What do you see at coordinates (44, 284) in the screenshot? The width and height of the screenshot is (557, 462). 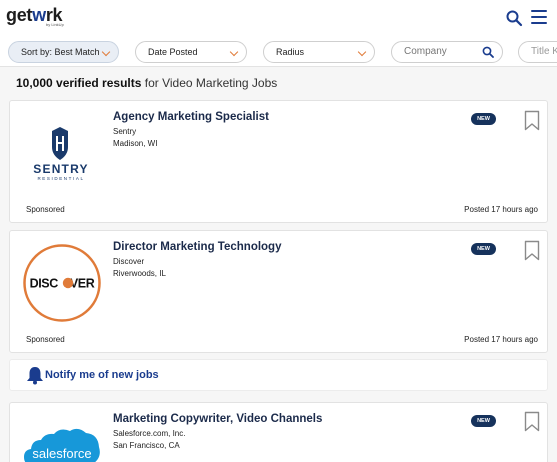 I see `discover-logo-text-1: DISC` at bounding box center [44, 284].